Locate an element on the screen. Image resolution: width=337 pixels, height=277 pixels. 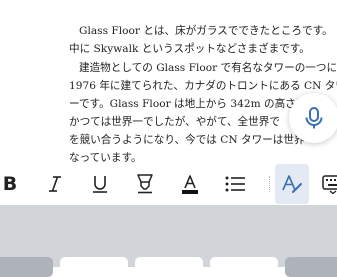
underline-icon is located at coordinates (100, 184).